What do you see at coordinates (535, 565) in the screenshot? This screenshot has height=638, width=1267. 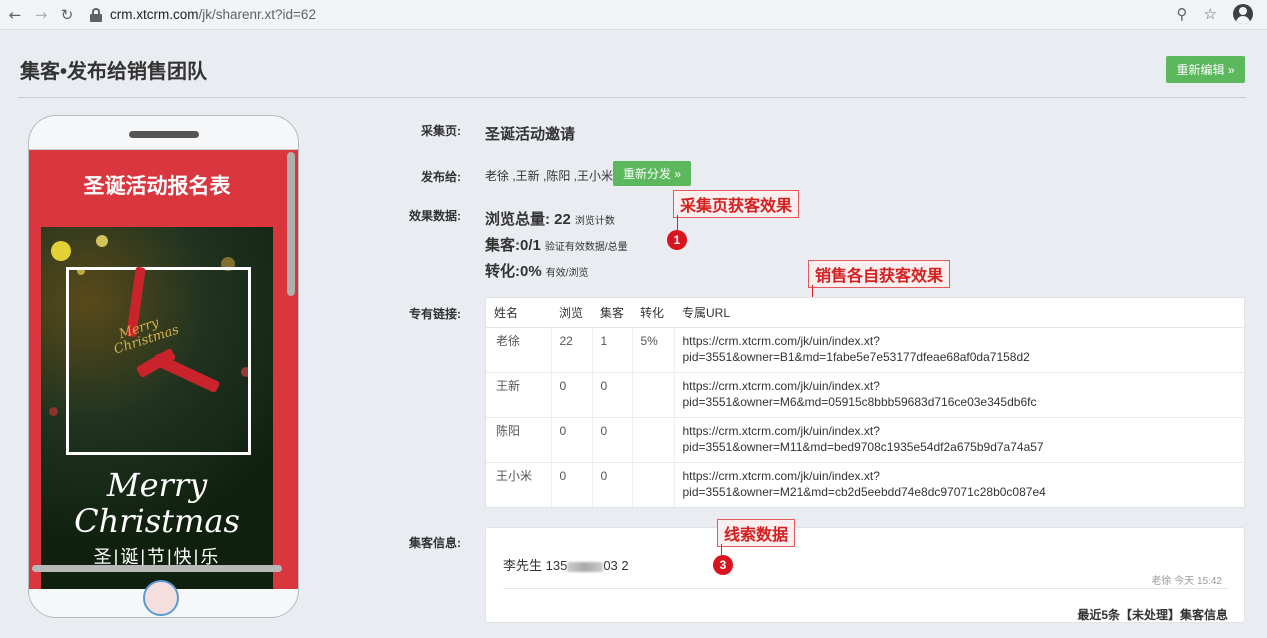 I see `lead-name: 李先生 135` at bounding box center [535, 565].